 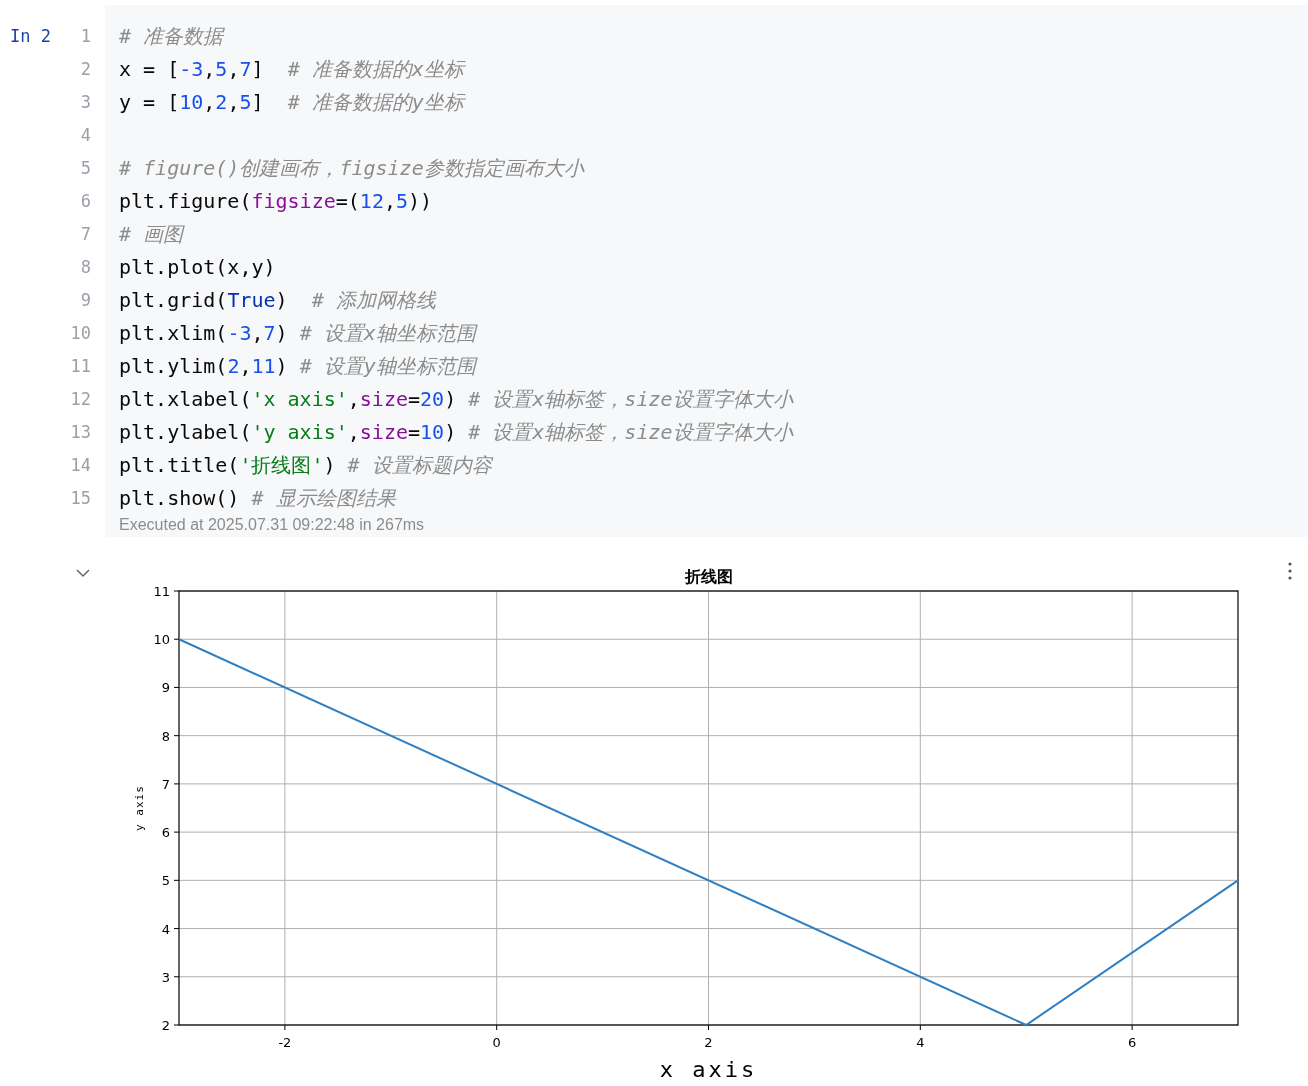 I want to click on line-number: 12, so click(x=80, y=399).